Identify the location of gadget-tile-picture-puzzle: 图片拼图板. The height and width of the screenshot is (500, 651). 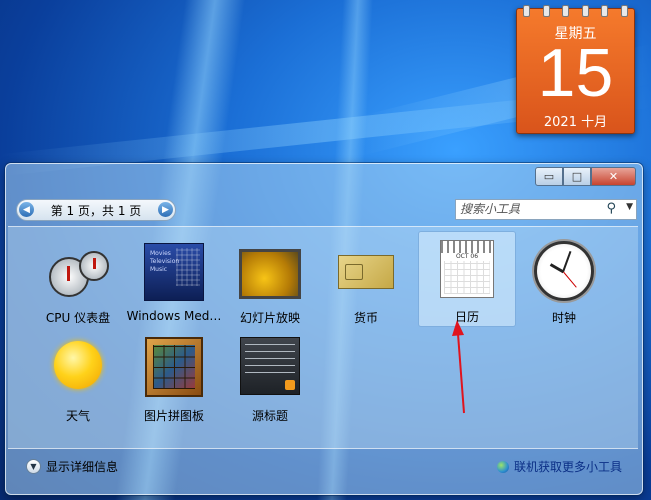
(174, 378).